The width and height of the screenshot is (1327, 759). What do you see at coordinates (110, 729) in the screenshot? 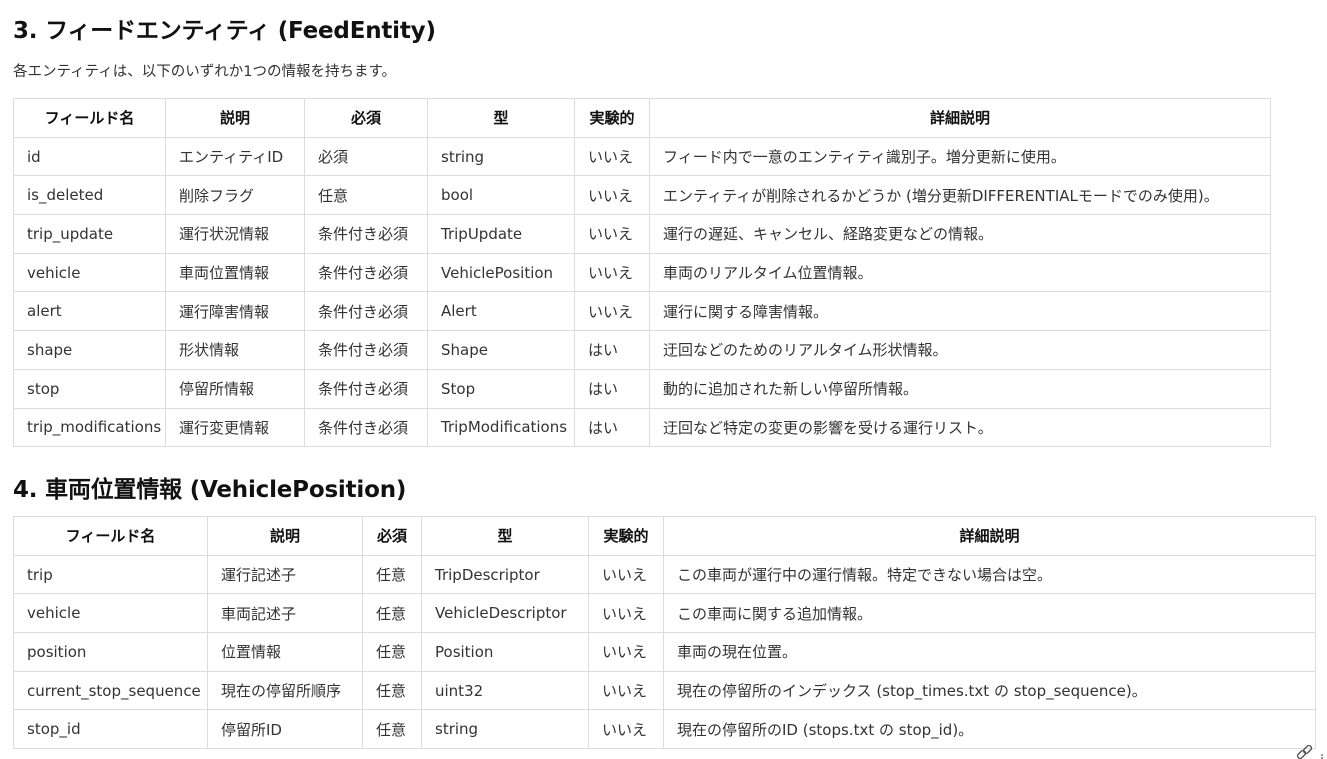
I see `table-cell: stop_id` at bounding box center [110, 729].